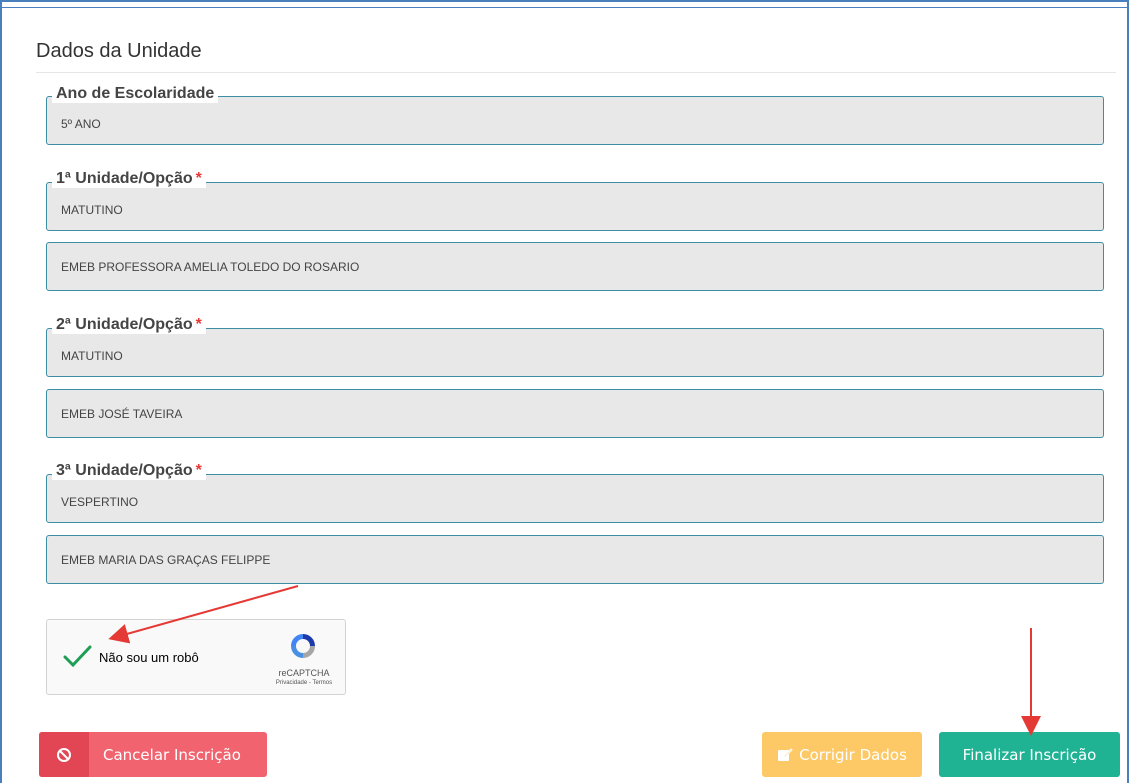  I want to click on fix-data-button: Corrigir Dados, so click(842, 754).